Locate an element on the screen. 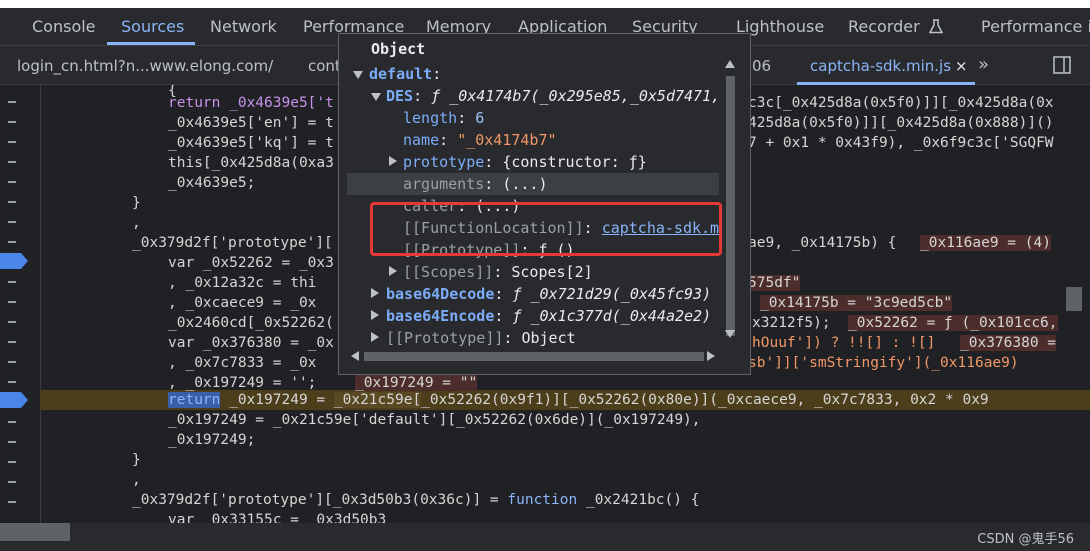 This screenshot has height=551, width=1090. code-line: return _0x4639e5['t is located at coordinates (251, 103).